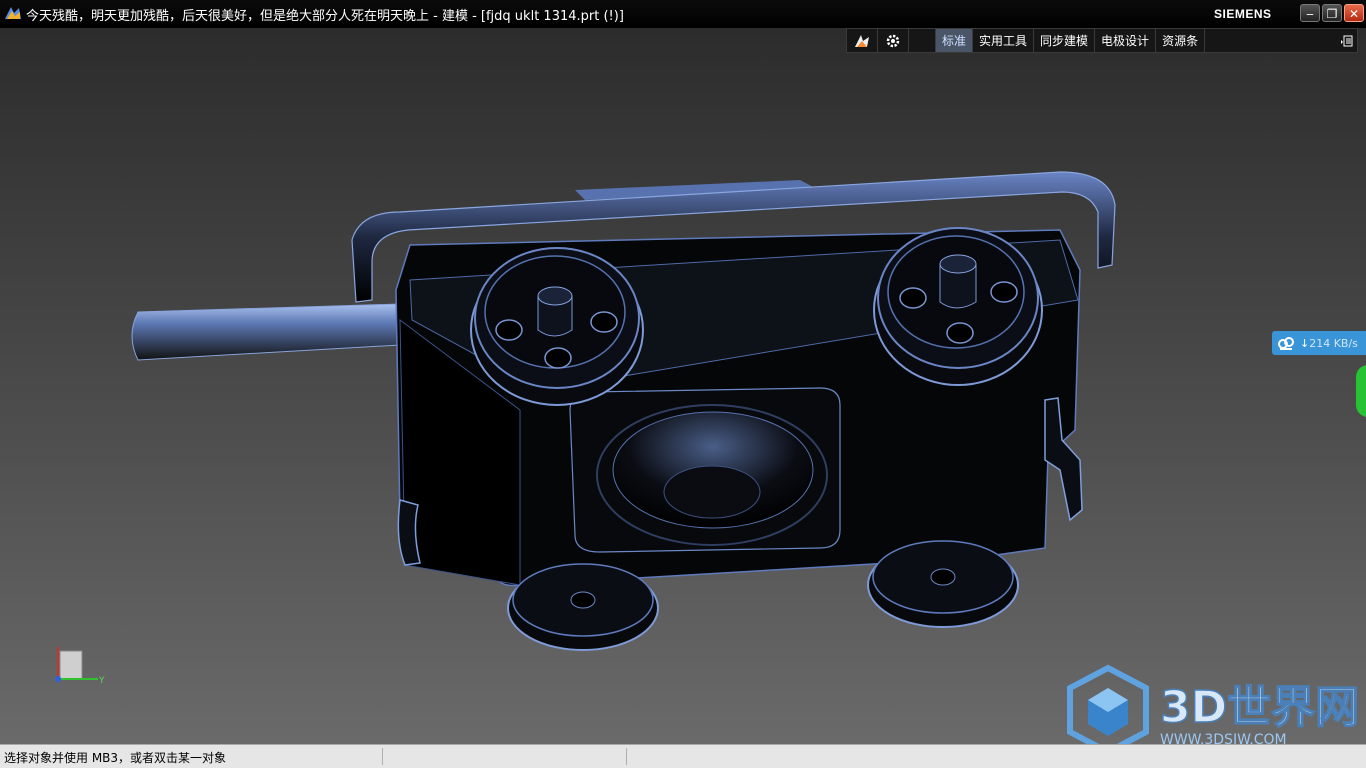 Image resolution: width=1366 pixels, height=768 pixels. I want to click on wheel-bottom-left, so click(583, 607).